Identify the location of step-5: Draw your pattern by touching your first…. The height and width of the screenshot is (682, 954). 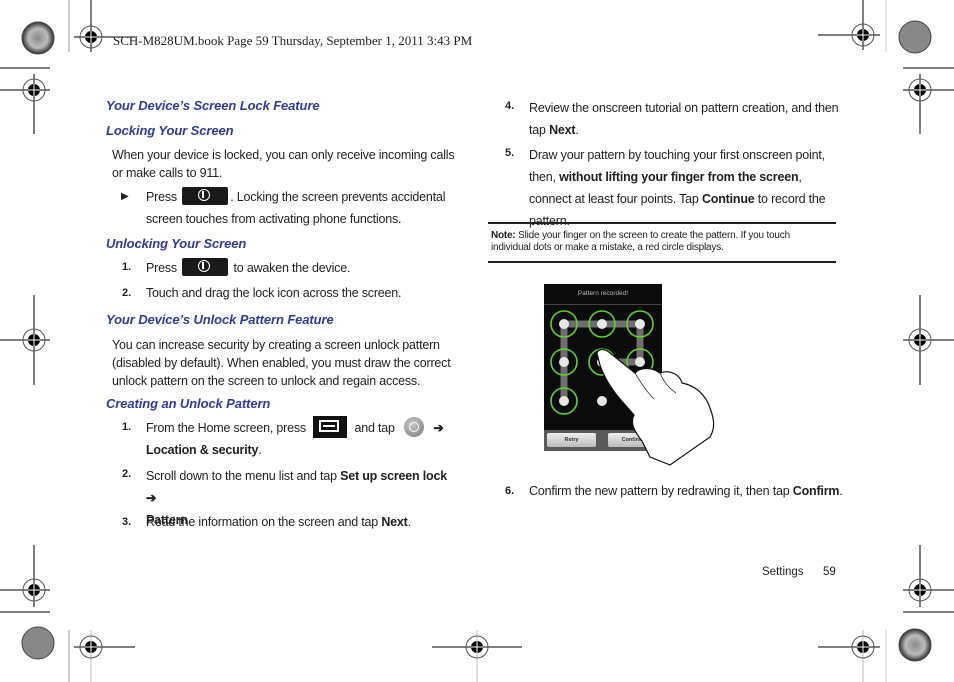
(684, 188).